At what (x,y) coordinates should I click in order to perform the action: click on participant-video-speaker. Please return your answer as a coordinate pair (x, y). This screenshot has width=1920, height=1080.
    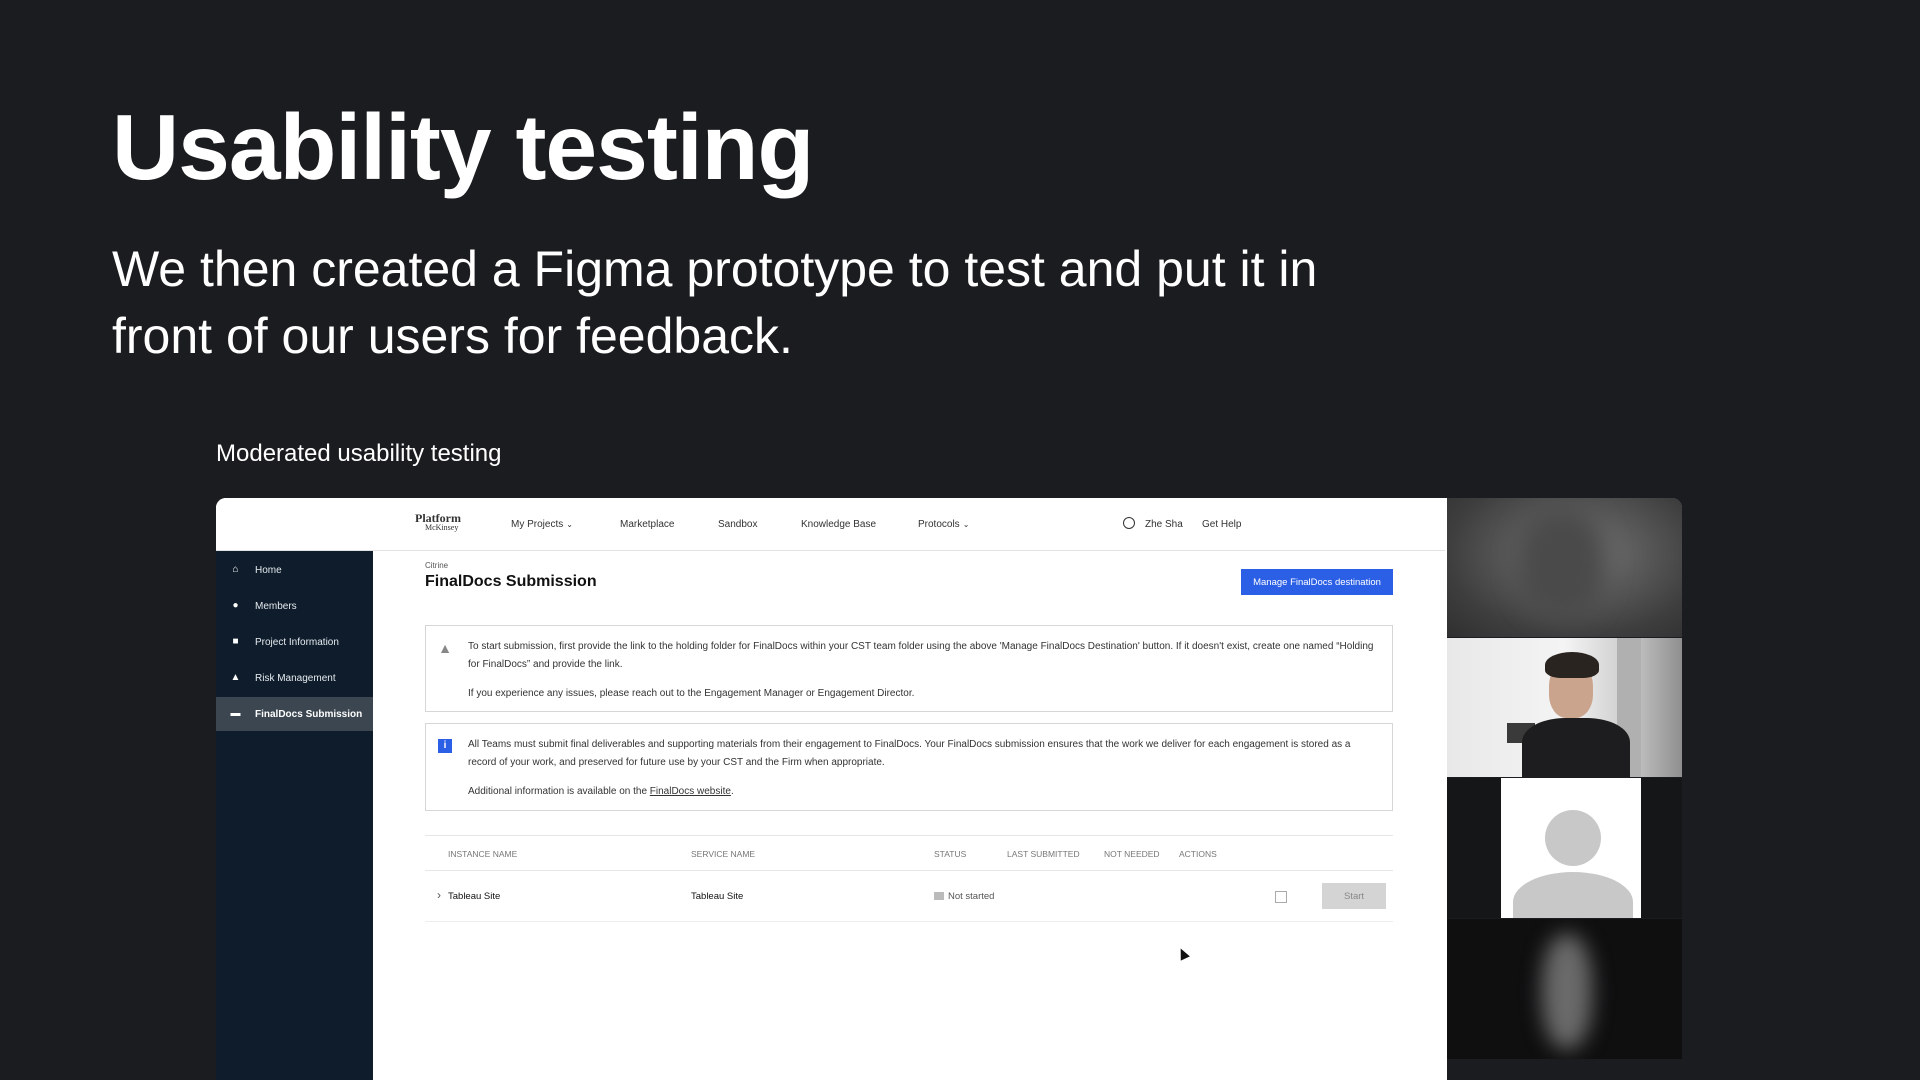
    Looking at the image, I should click on (1564, 707).